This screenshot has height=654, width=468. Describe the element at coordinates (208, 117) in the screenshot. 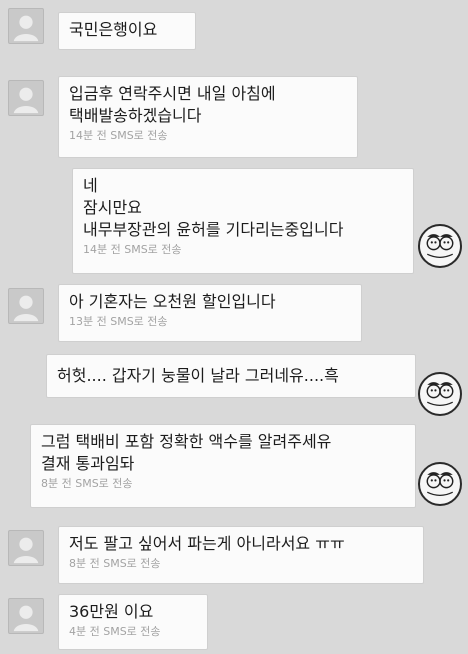

I see `message-bubble: 입금후 연락주시면 내일 아침에 택배발송하겠습니다 14분 전 SMS로 전송` at that location.